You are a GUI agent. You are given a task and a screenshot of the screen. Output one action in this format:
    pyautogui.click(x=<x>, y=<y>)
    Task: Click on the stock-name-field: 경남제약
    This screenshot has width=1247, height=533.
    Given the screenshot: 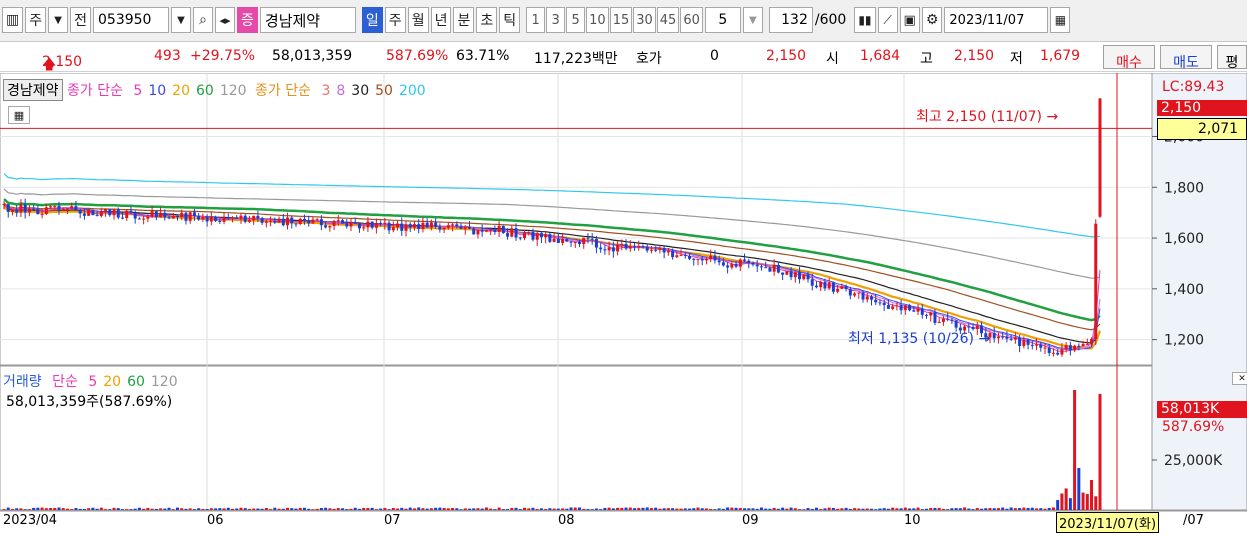 What is the action you would take?
    pyautogui.click(x=307, y=20)
    